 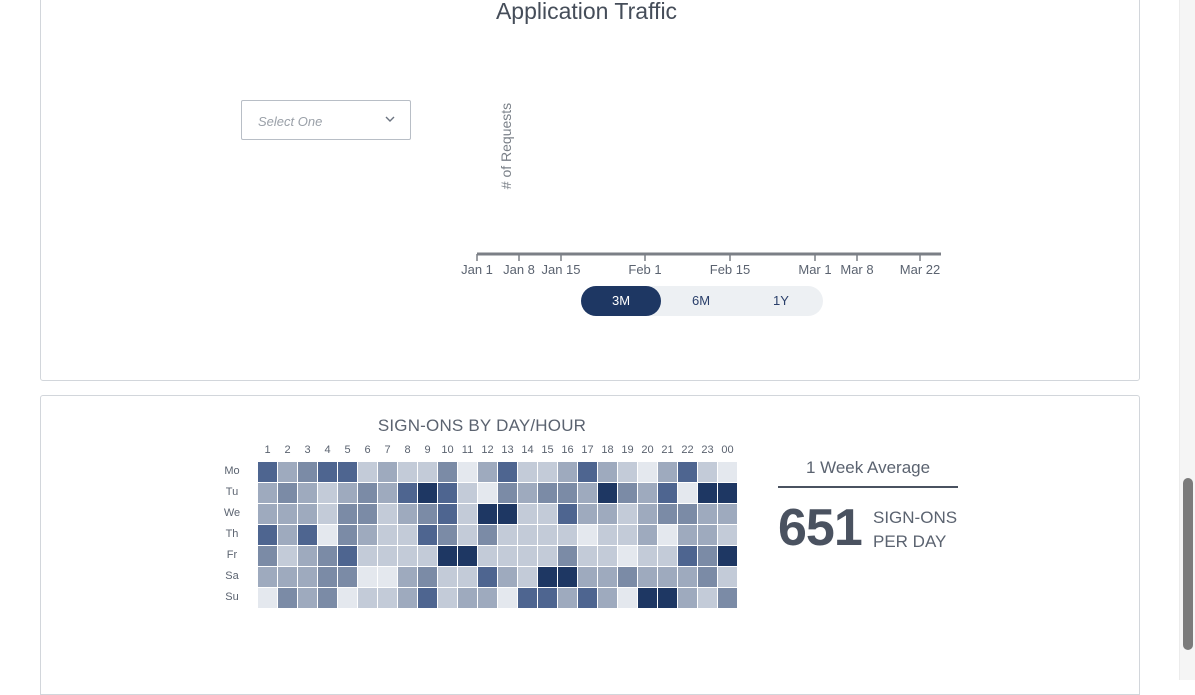 I want to click on heatmap-day-label: Tu, so click(x=232, y=492).